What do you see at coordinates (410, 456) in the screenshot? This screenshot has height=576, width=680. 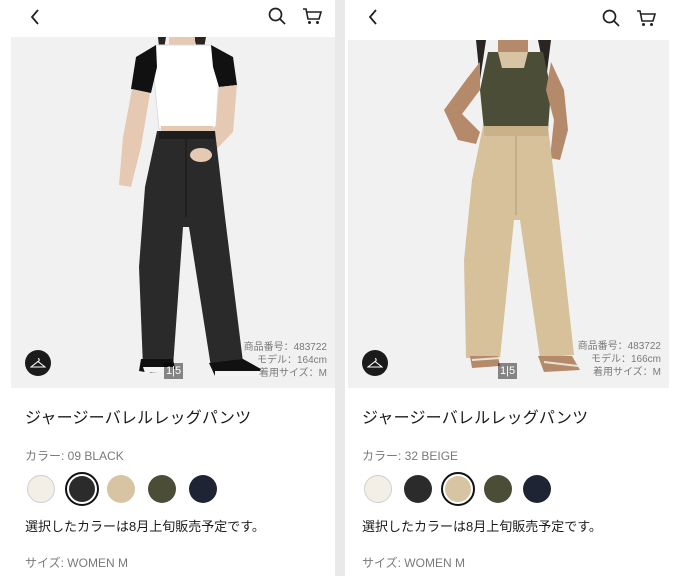 I see `color-label: カラー: 32 BEIGE` at bounding box center [410, 456].